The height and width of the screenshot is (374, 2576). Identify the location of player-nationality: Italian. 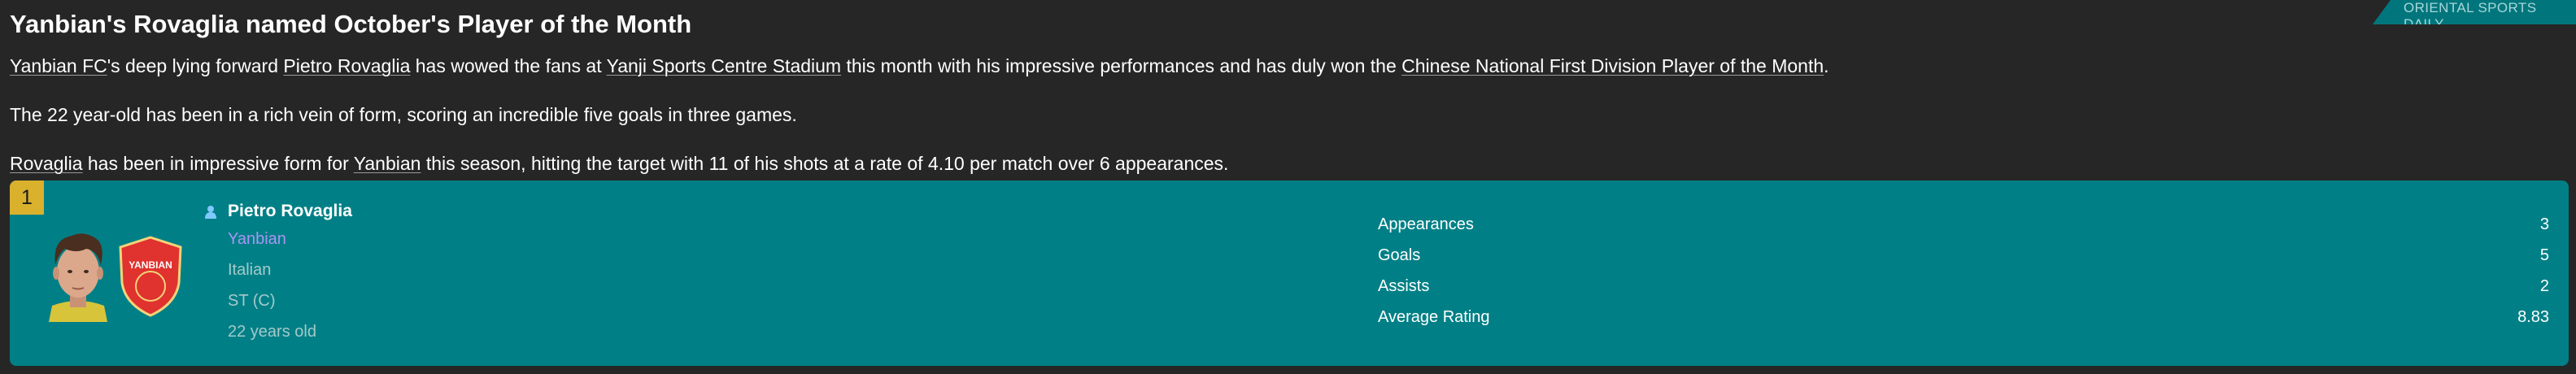
(250, 270).